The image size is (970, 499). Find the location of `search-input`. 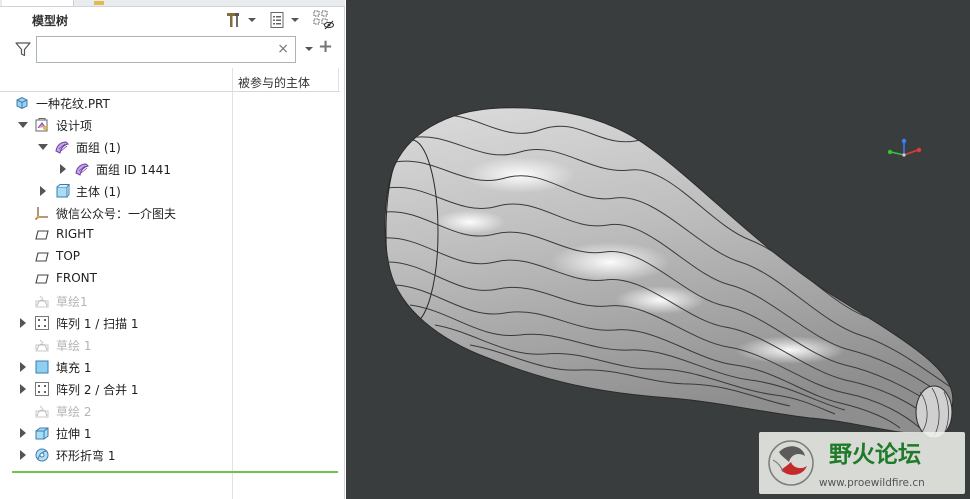

search-input is located at coordinates (159, 49).